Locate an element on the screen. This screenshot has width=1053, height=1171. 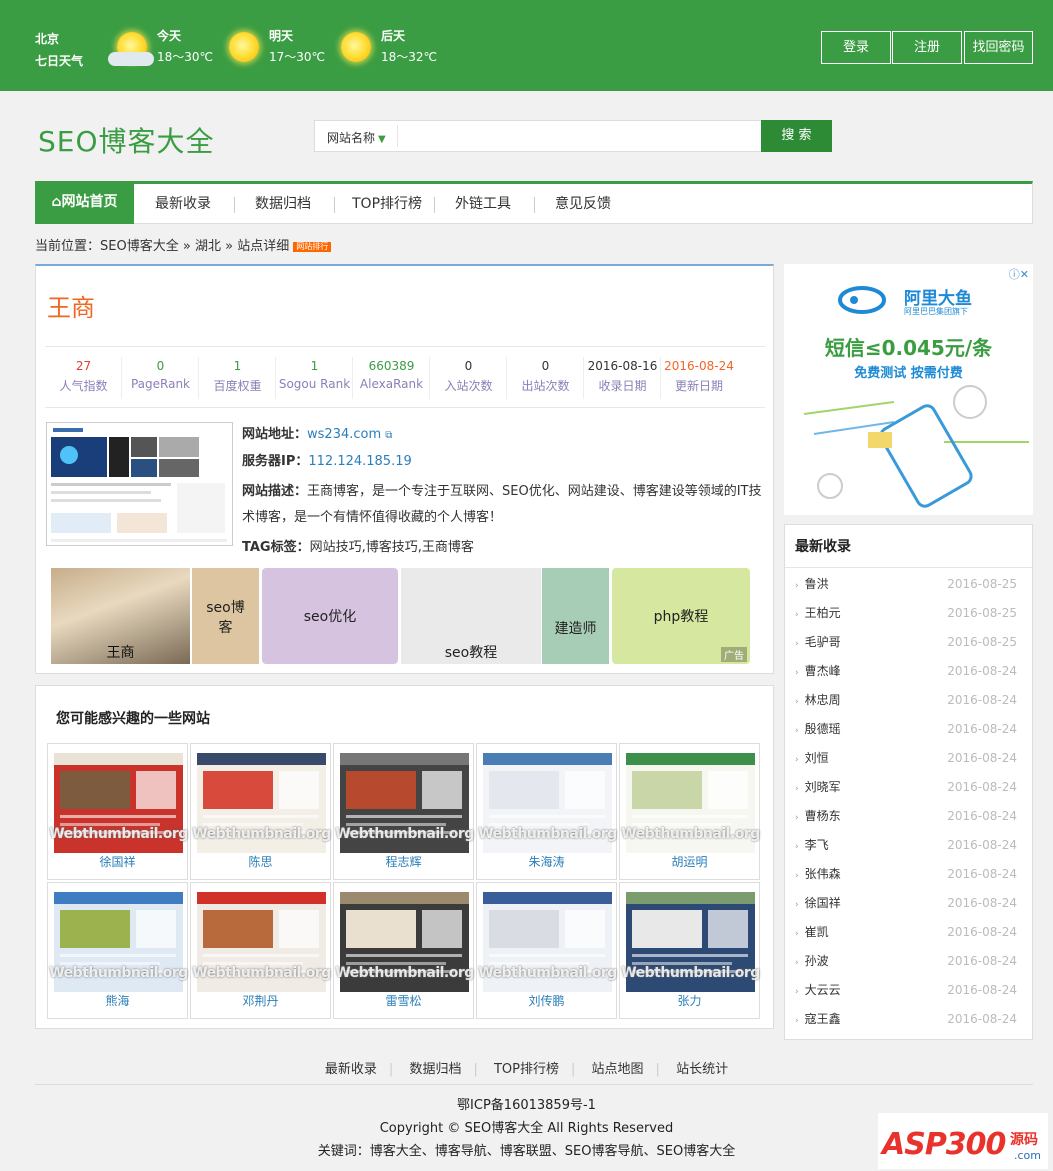
recover-password-button: 找回密码 is located at coordinates (998, 47).